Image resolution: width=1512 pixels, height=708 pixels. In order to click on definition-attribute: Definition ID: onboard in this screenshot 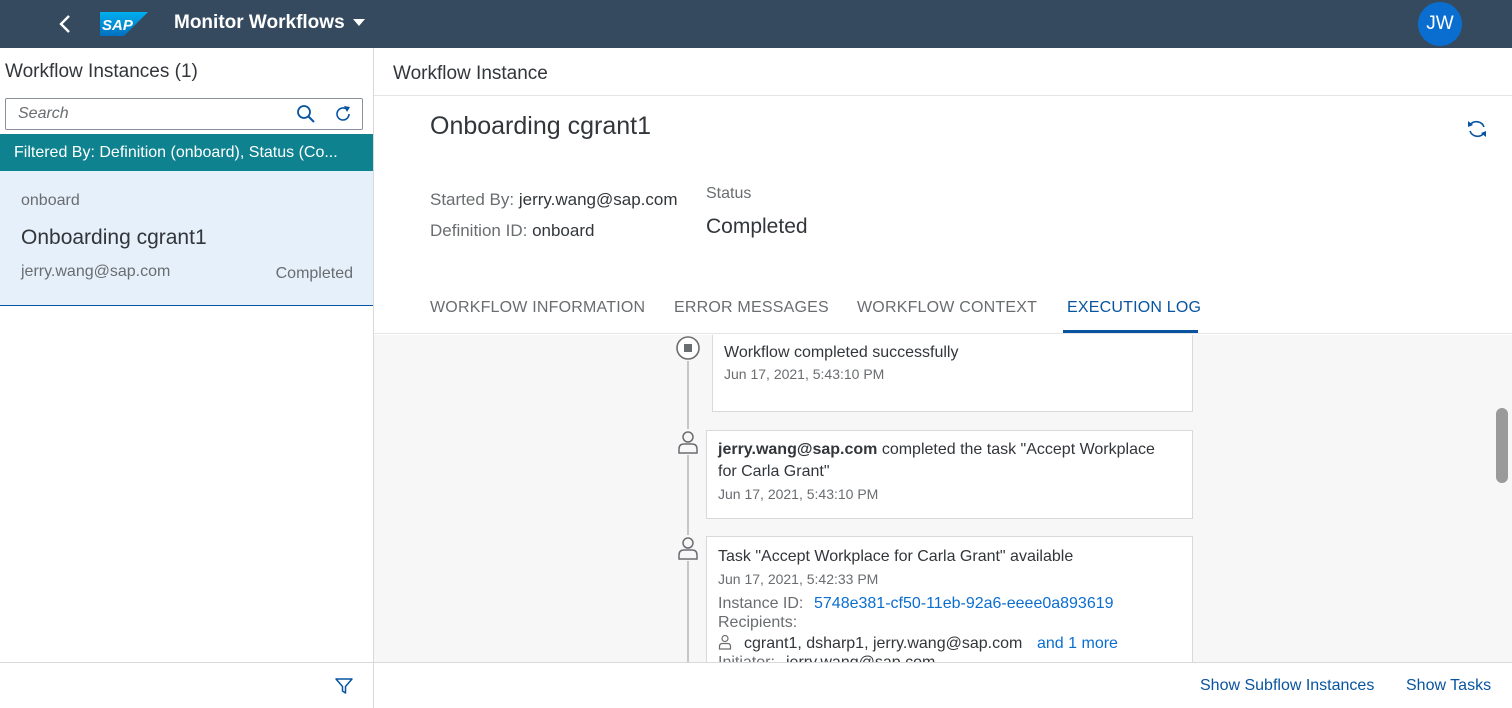, I will do `click(512, 231)`.